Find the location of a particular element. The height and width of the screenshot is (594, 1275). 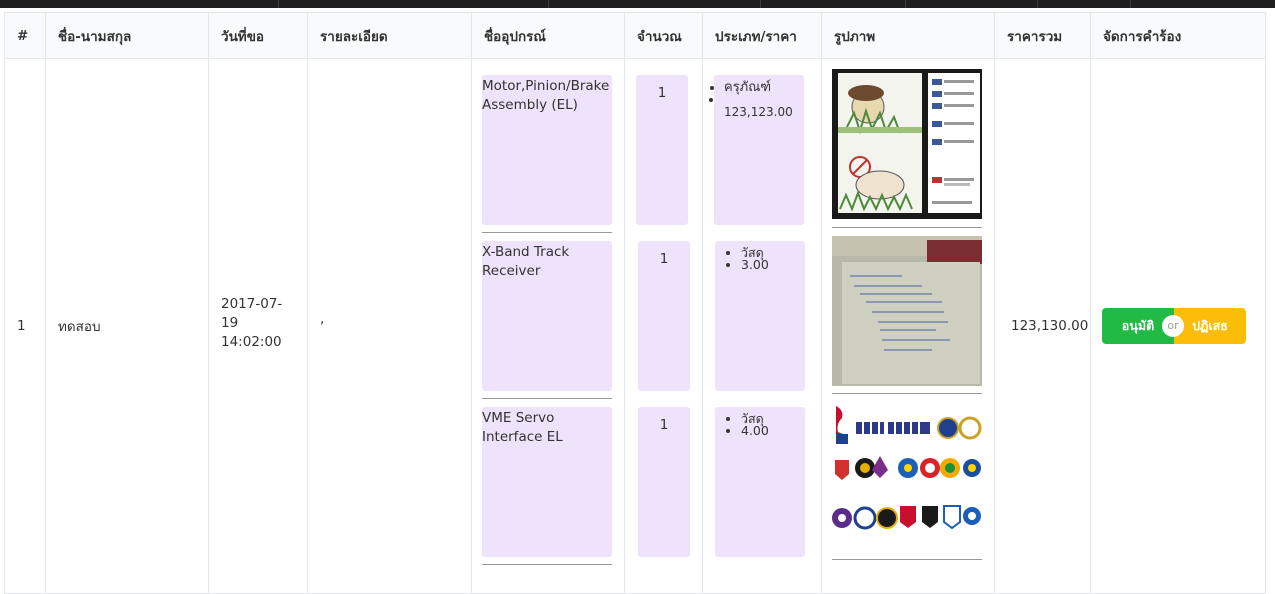

row-name: ทดสอบ is located at coordinates (127, 326).